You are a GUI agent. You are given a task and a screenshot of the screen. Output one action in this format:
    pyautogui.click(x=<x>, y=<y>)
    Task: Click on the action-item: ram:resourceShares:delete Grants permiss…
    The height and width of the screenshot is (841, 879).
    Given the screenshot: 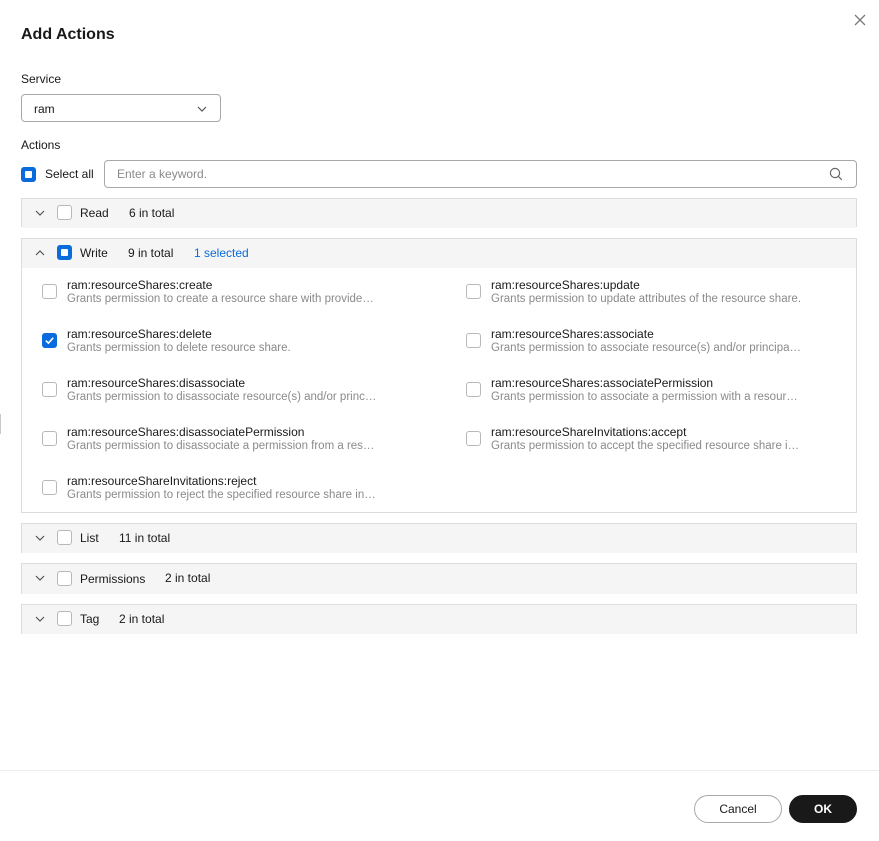 What is the action you would take?
    pyautogui.click(x=242, y=344)
    